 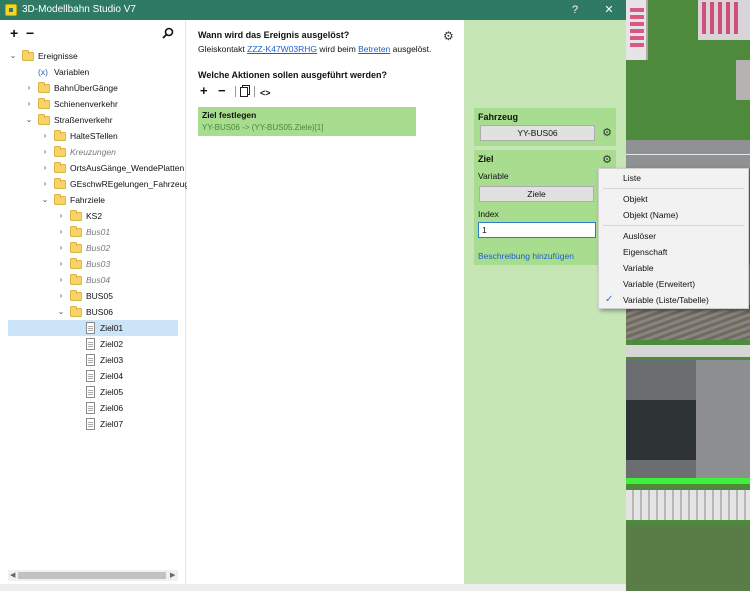 I want to click on trigger-object-link: ZZZ-K47W03RHG, so click(x=282, y=49).